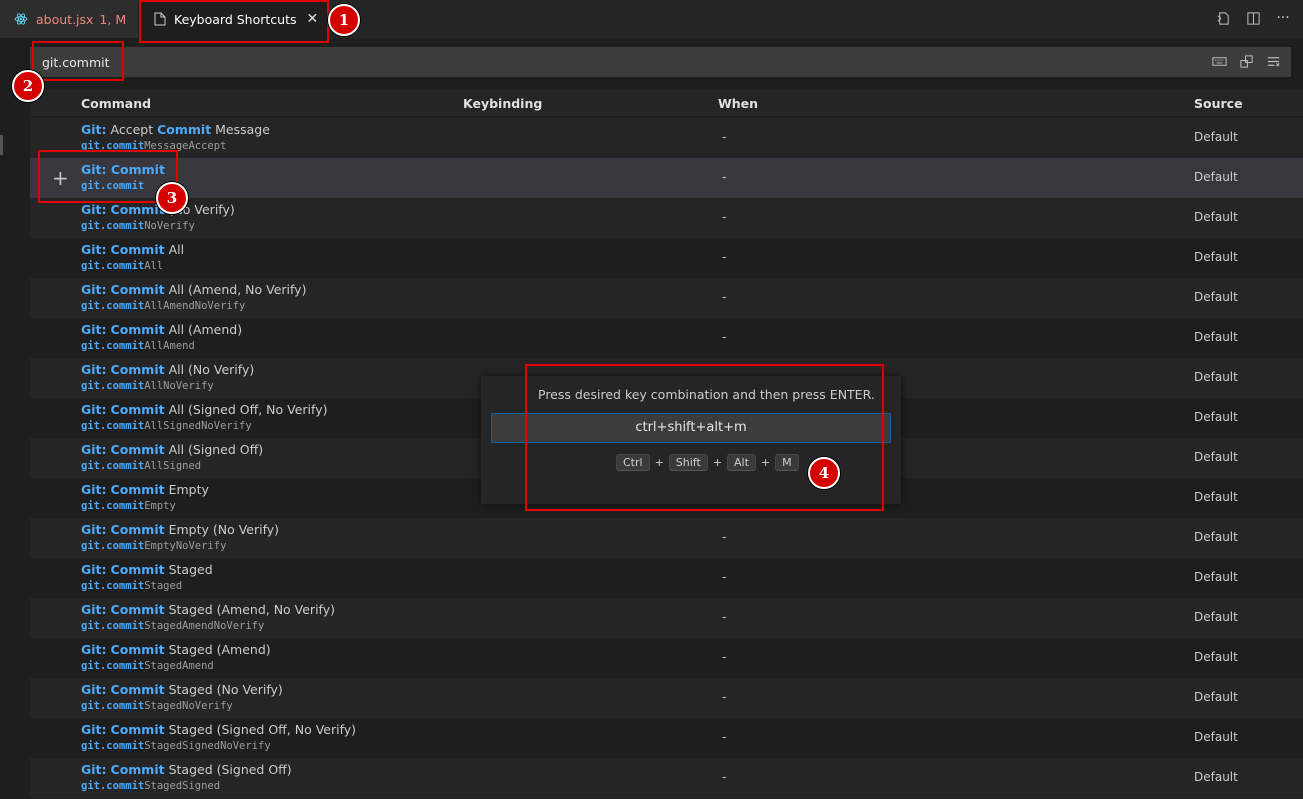 The image size is (1303, 799). Describe the element at coordinates (214, 449) in the screenshot. I see `command-title-rest: All (Signed Off)` at that location.